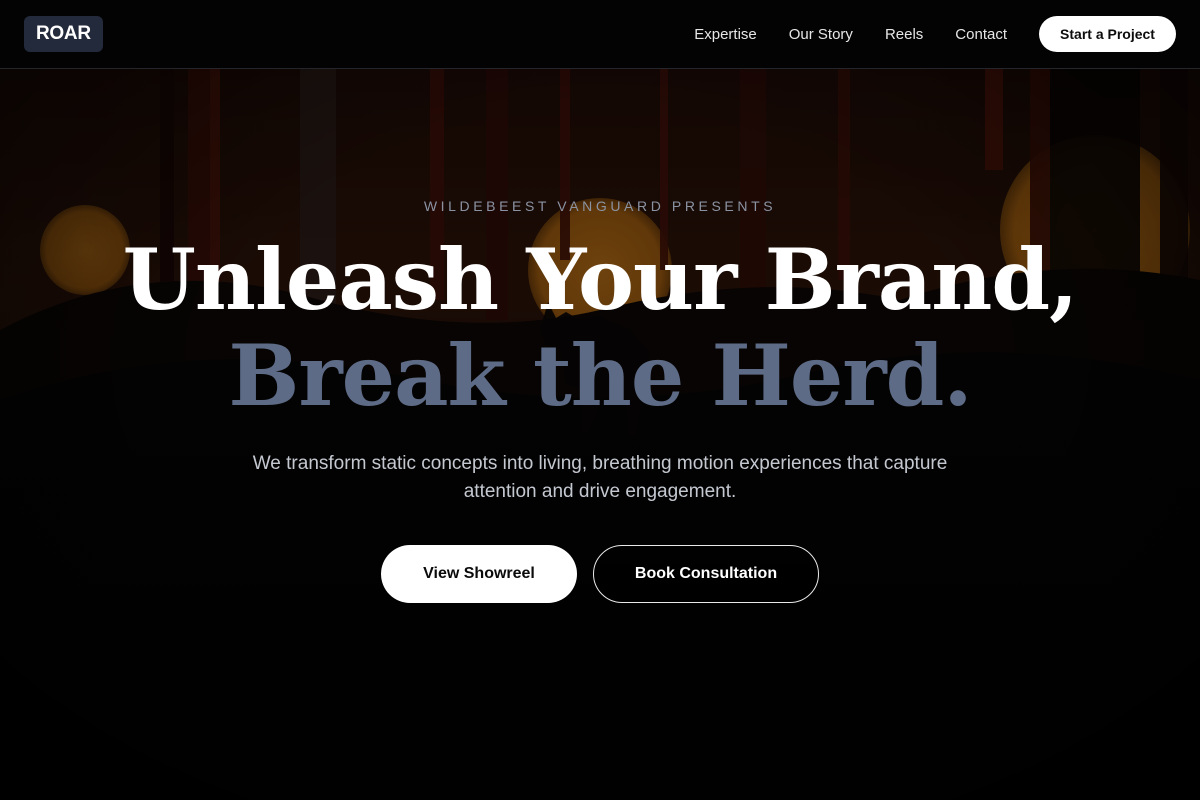  Describe the element at coordinates (706, 574) in the screenshot. I see `book-consultation-button: Book Consultation` at that location.